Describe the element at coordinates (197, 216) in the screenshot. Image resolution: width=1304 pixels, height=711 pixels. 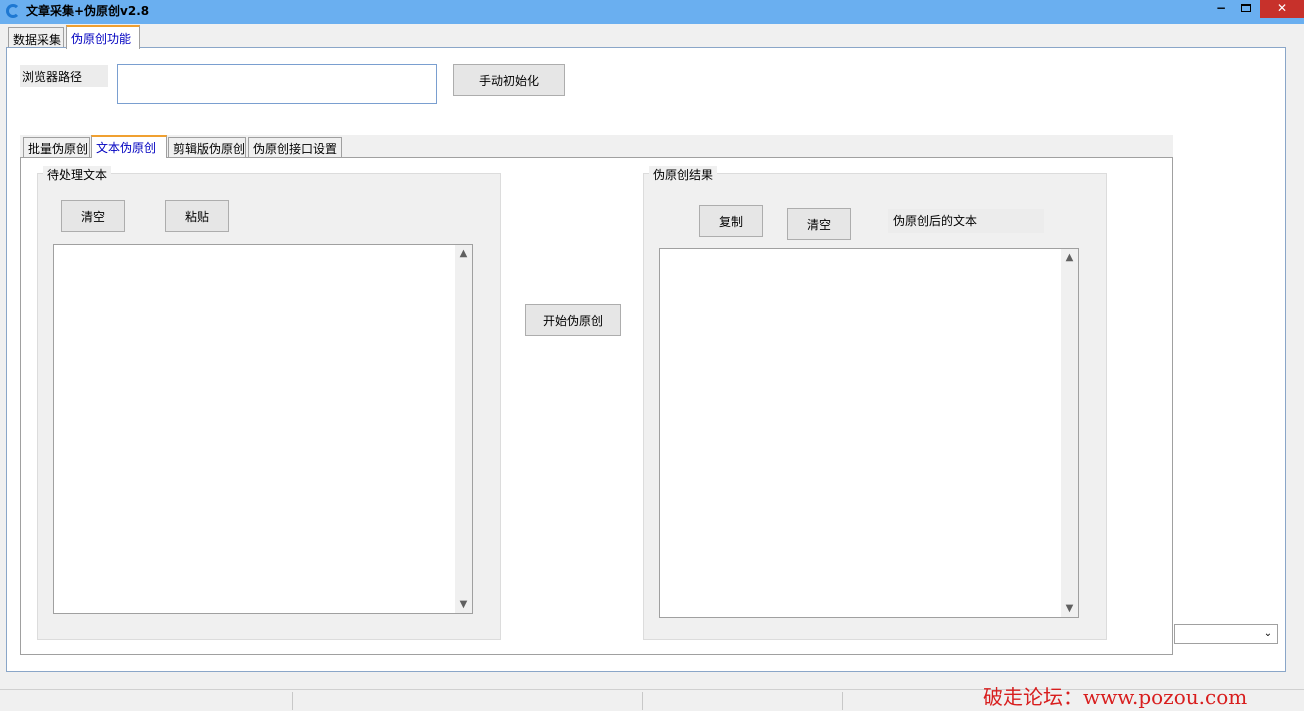
I see `paste-button: 粘贴` at that location.